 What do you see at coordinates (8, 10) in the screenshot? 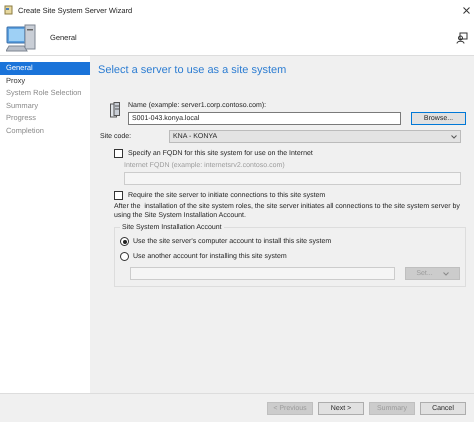
I see `wizard-icon` at bounding box center [8, 10].